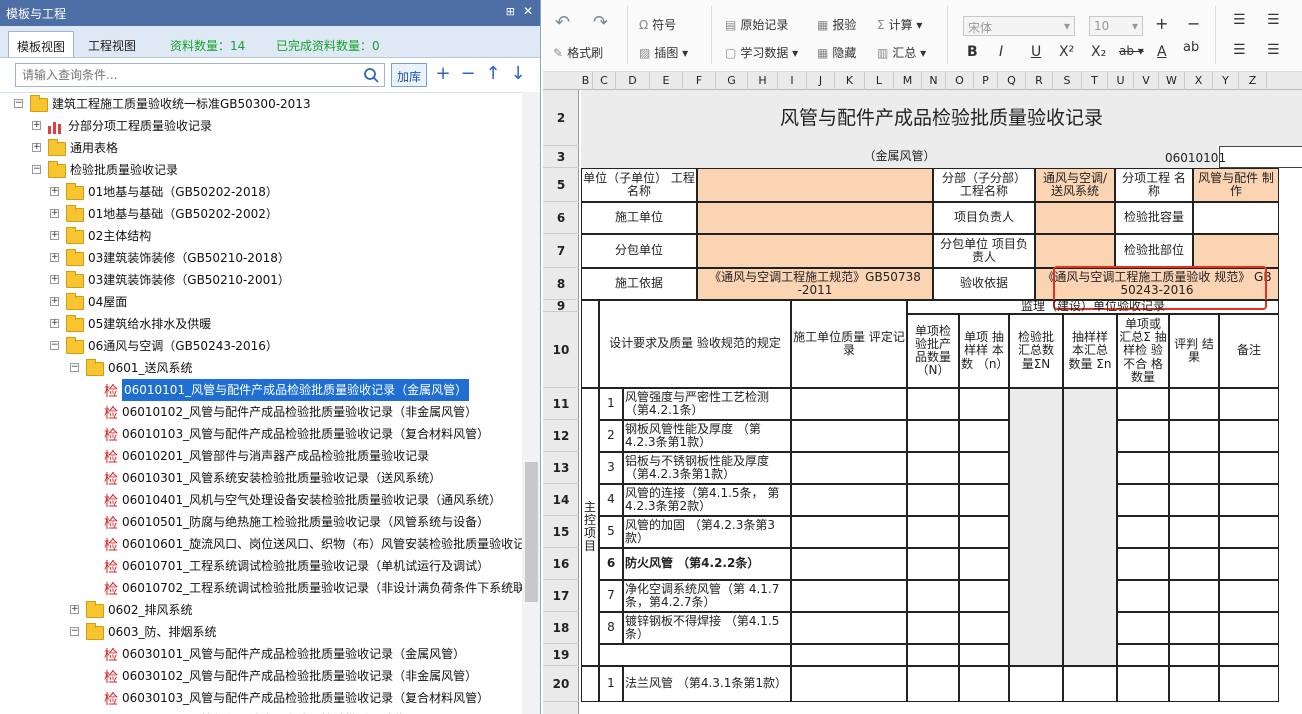 This screenshot has width=1302, height=714. I want to click on tree-node: 检 06010101_风管与配件产成品检验批质量验收记录（金属风管）, so click(261, 390).